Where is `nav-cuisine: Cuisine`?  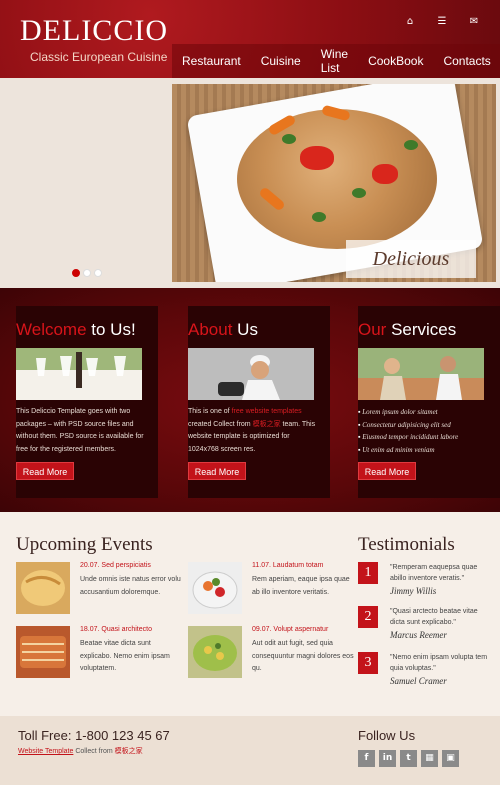
nav-cuisine: Cuisine is located at coordinates (281, 61).